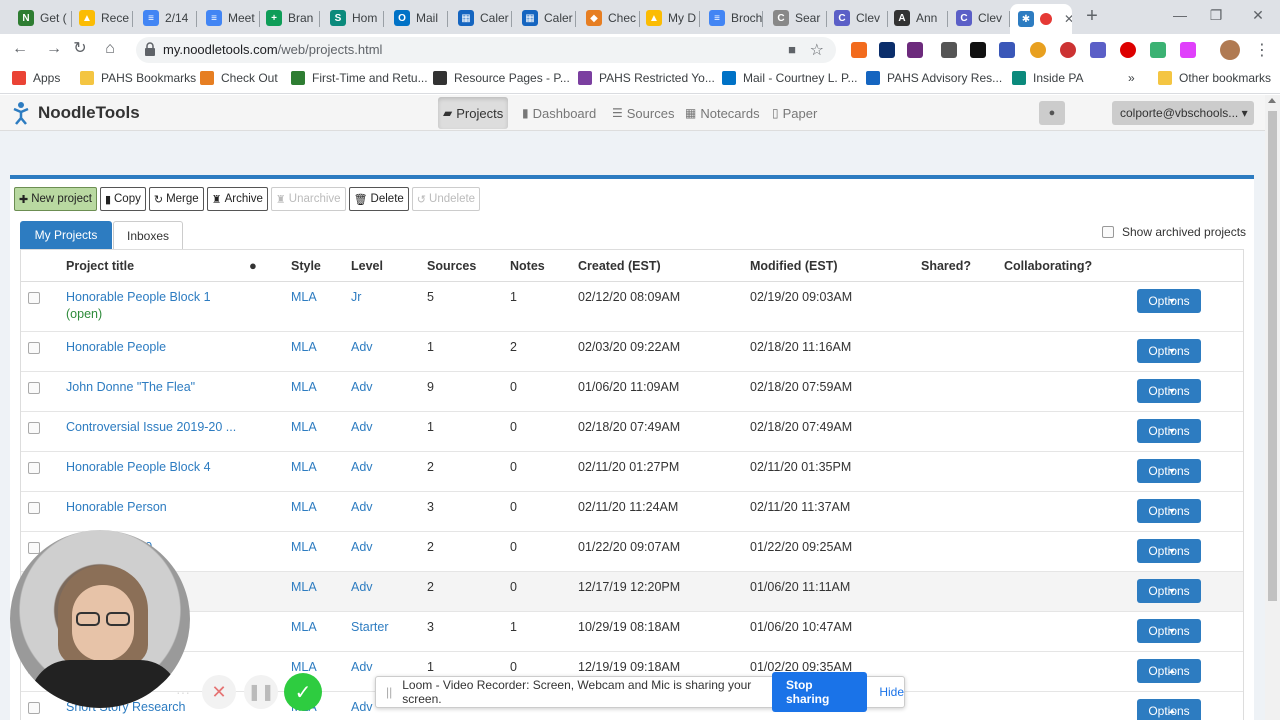 The height and width of the screenshot is (720, 1280). Describe the element at coordinates (138, 297) in the screenshot. I see `project-title-link: Honorable People Block 1` at that location.